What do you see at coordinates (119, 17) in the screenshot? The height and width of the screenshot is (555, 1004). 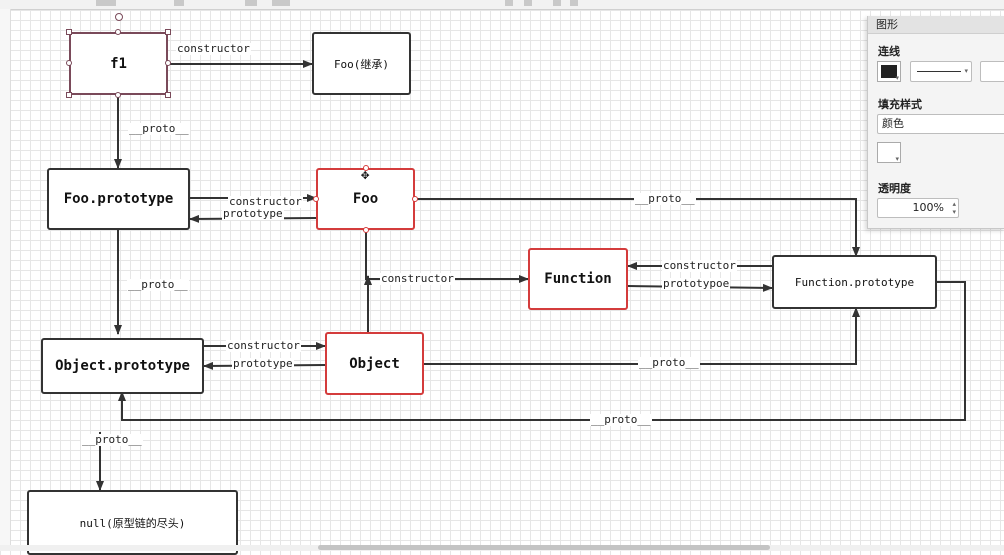 I see `rotate-handle` at bounding box center [119, 17].